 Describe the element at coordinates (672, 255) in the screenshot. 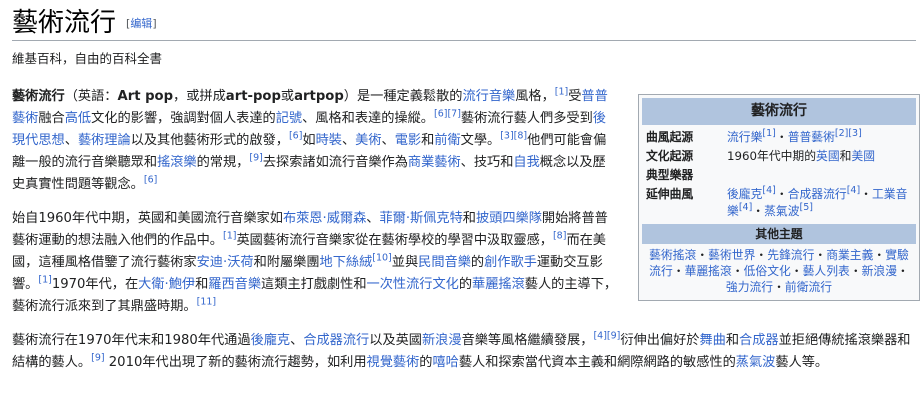

I see `topic-link: 藝術搖滾` at that location.